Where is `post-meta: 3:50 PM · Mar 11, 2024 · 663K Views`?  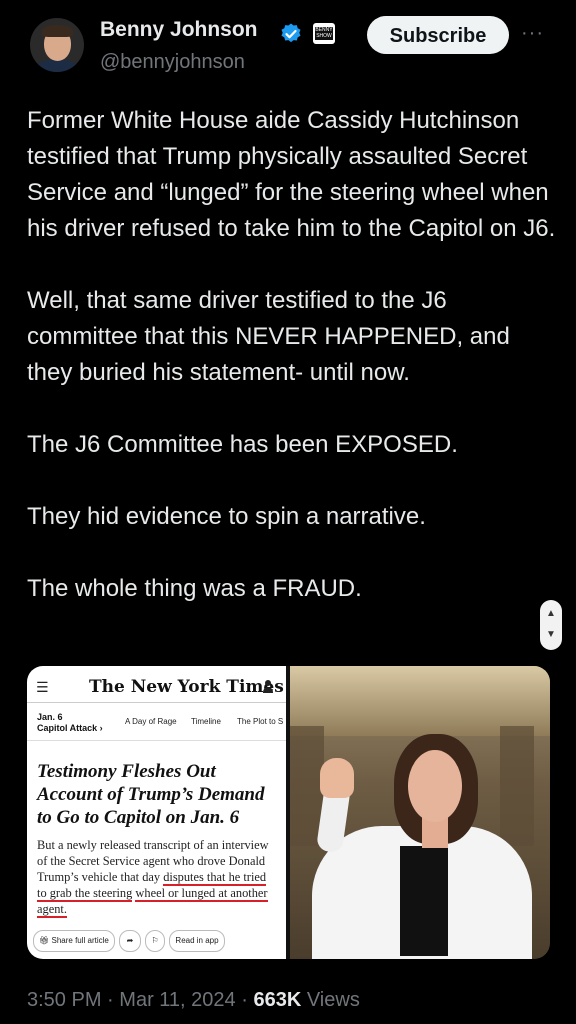
post-meta: 3:50 PM · Mar 11, 2024 · 663K Views is located at coordinates (193, 1000).